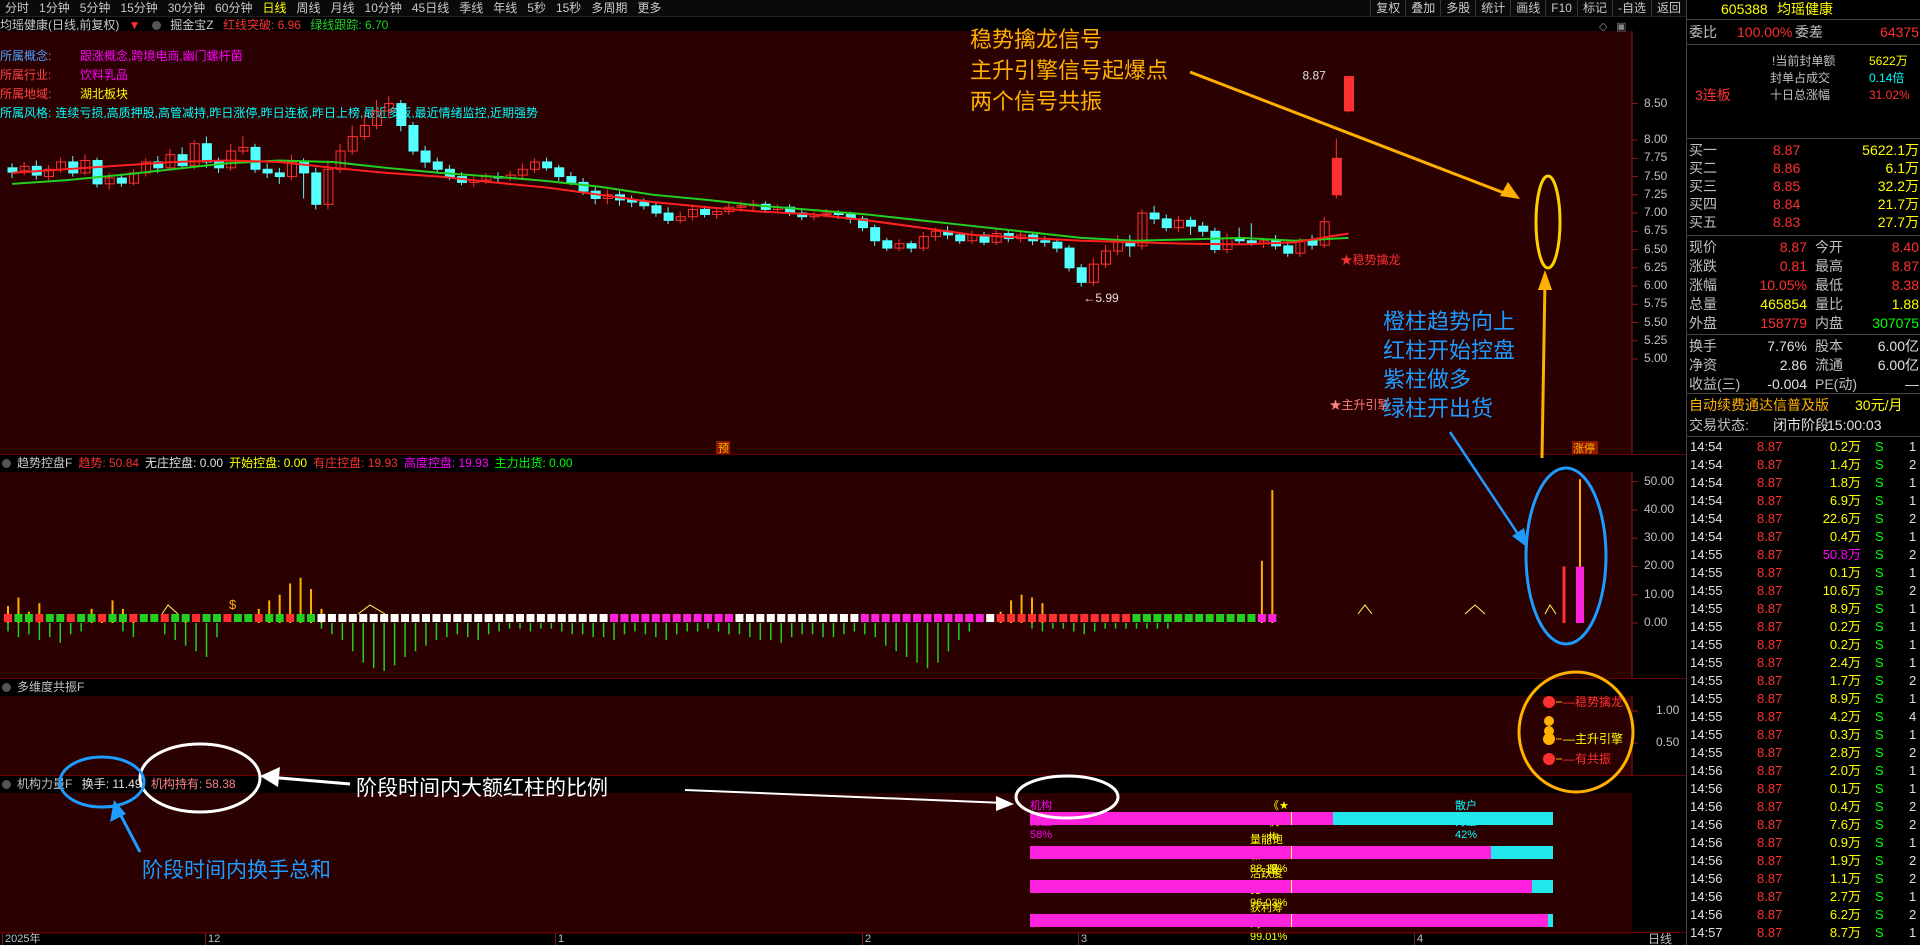 The height and width of the screenshot is (945, 1920). Describe the element at coordinates (1845, 788) in the screenshot. I see `tick-volume: 0.1万` at that location.